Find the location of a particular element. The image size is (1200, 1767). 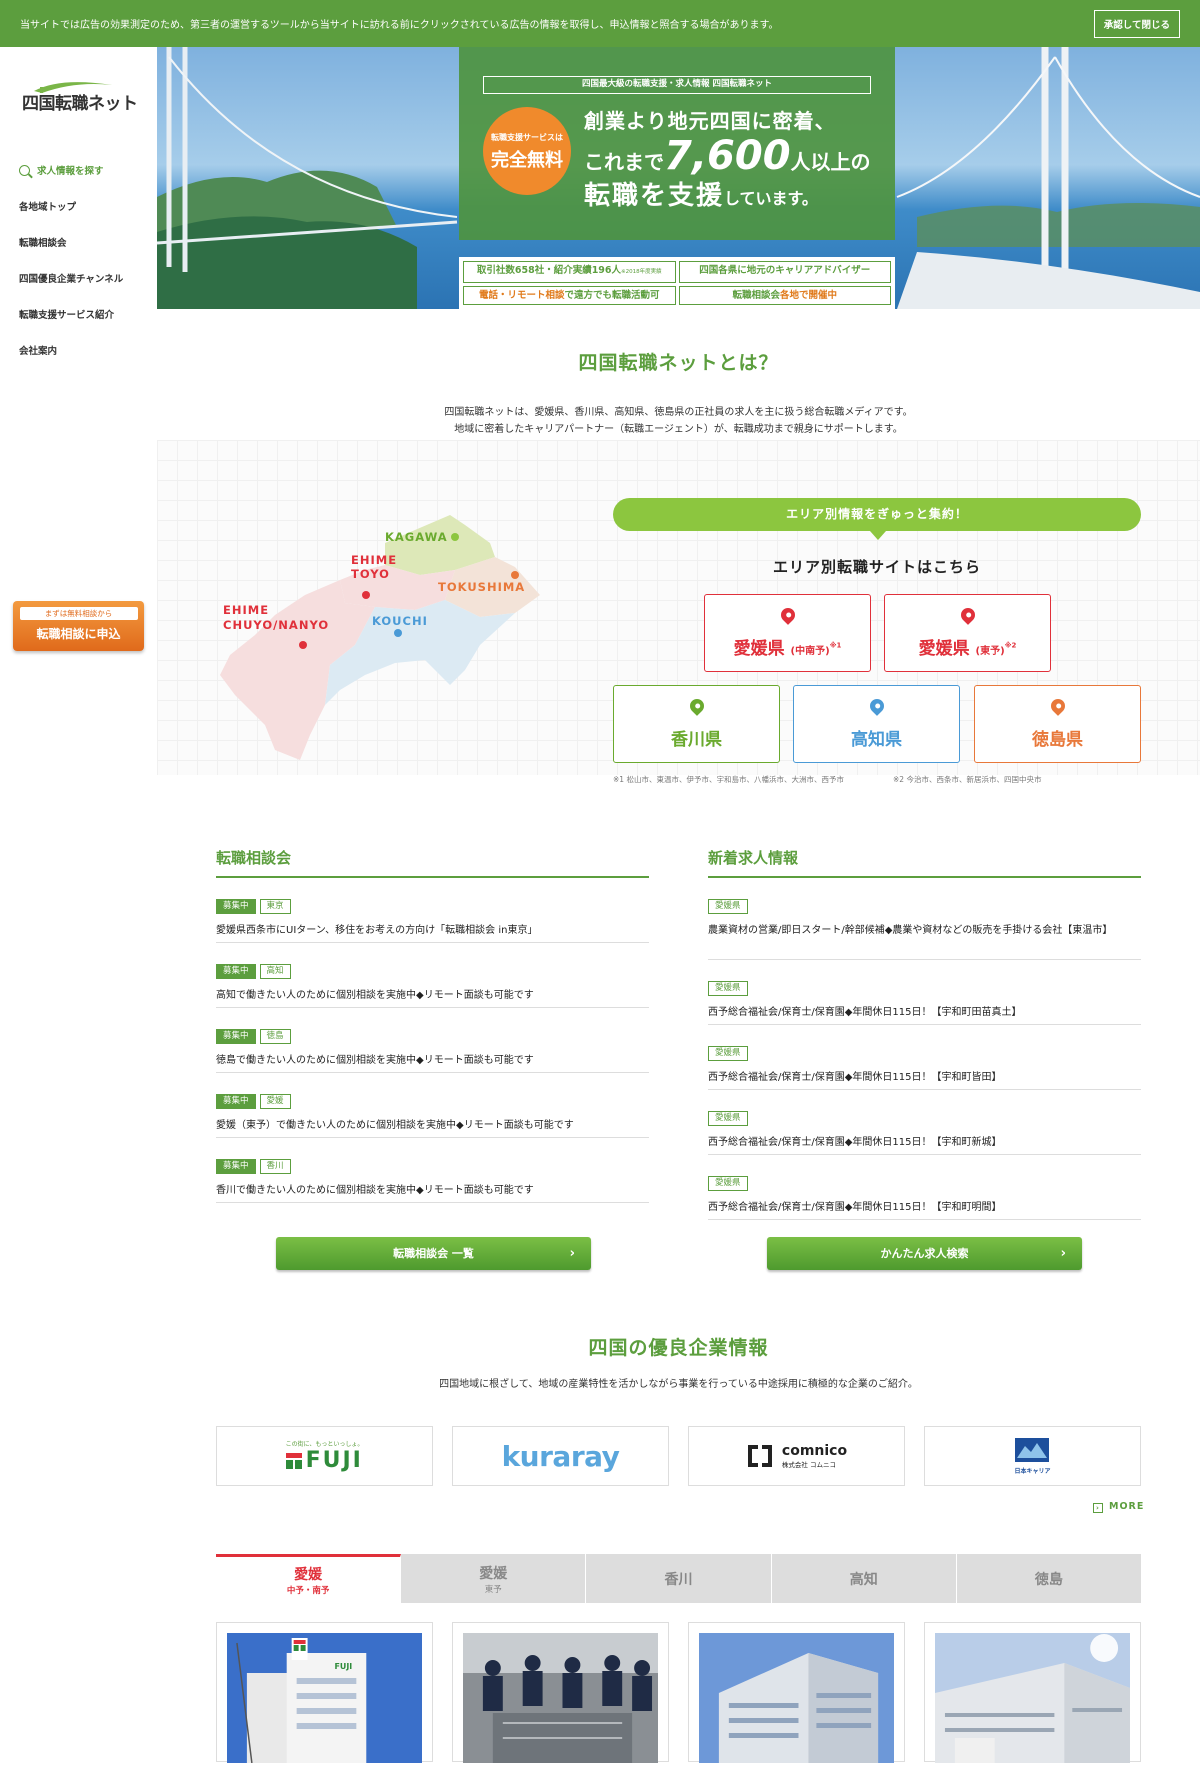

sidebar-item-company-info: 会社案内 is located at coordinates (71, 350).